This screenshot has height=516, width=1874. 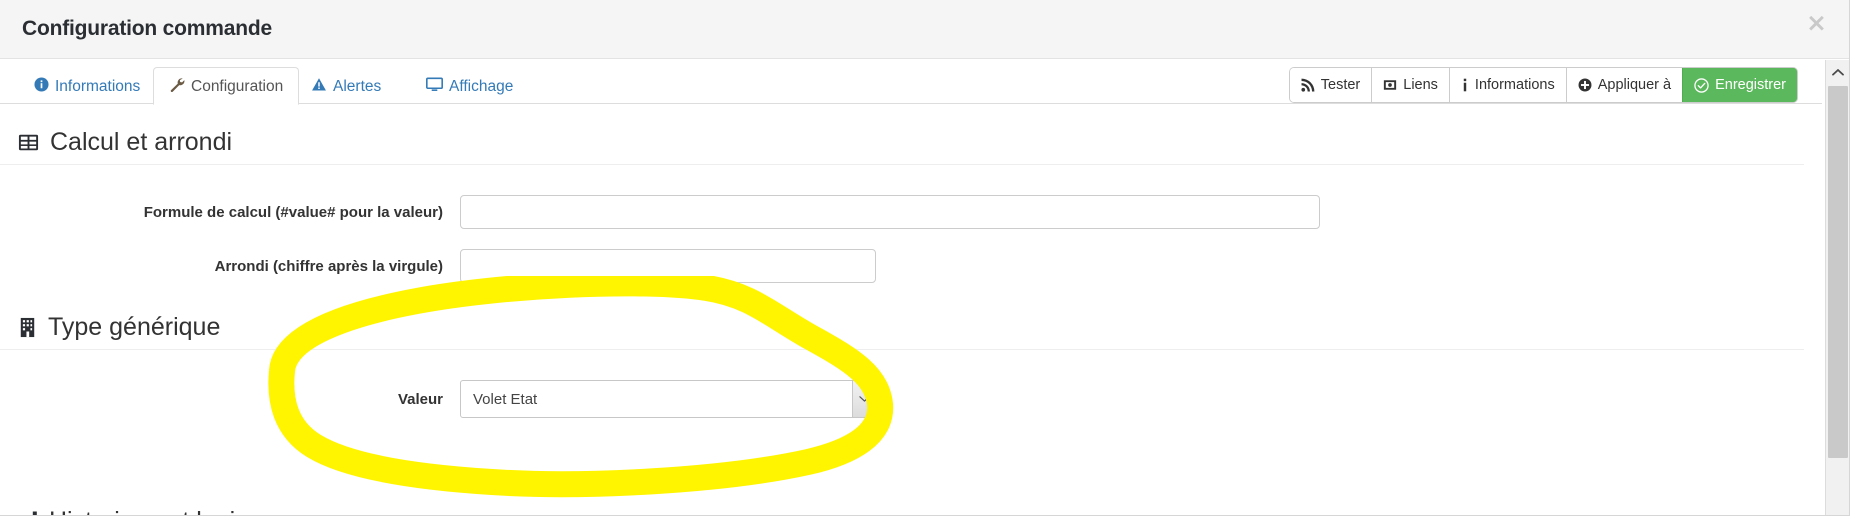 I want to click on modal-header: Configuration commande ×, so click(x=924, y=29).